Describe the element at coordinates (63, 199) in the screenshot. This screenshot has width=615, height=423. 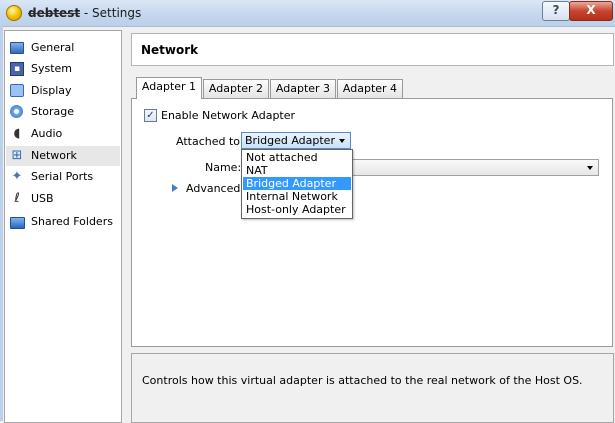
I see `sidebar-item-usb: ℓ USB` at that location.